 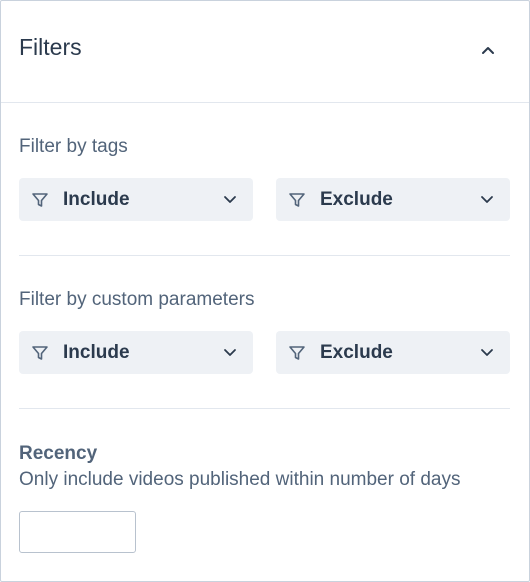 What do you see at coordinates (264, 352) in the screenshot?
I see `custom-params-filter-row: Include Exclude` at bounding box center [264, 352].